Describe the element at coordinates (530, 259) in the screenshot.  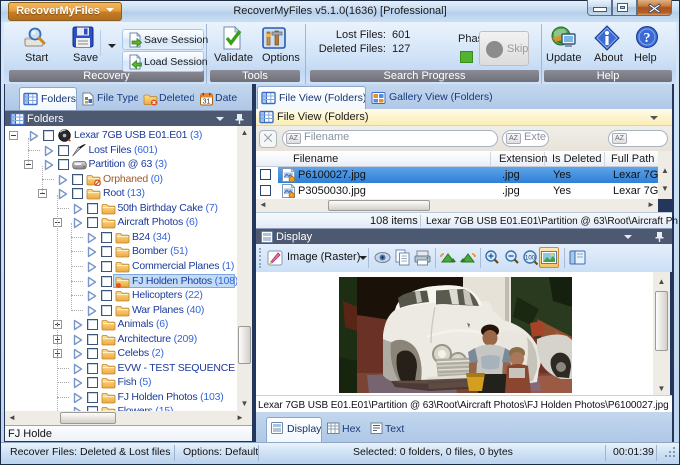
I see `svg-text: 100` at that location.